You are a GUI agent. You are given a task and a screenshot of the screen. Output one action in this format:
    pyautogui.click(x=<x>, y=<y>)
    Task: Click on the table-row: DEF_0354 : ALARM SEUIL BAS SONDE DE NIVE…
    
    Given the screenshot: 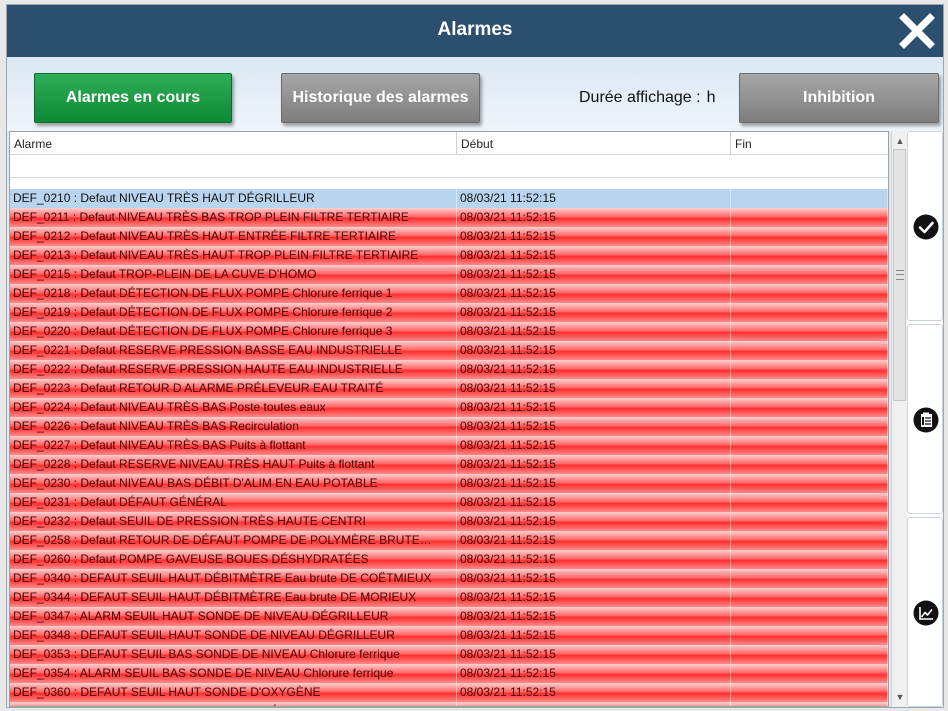 What is the action you would take?
    pyautogui.click(x=449, y=673)
    